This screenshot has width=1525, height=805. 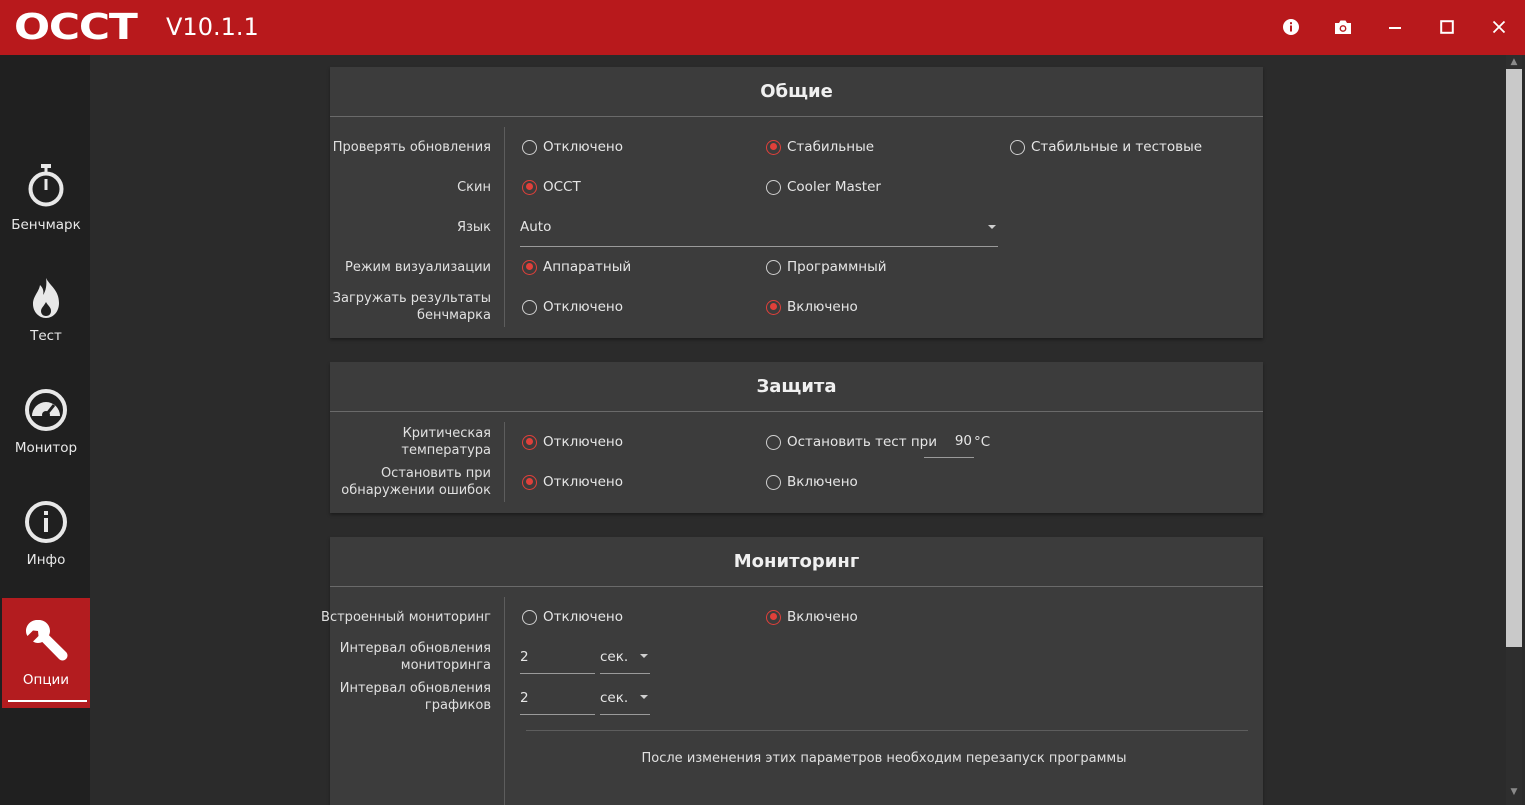 What do you see at coordinates (415, 657) in the screenshot?
I see `setting-label: Интервал обновления мониторинга` at bounding box center [415, 657].